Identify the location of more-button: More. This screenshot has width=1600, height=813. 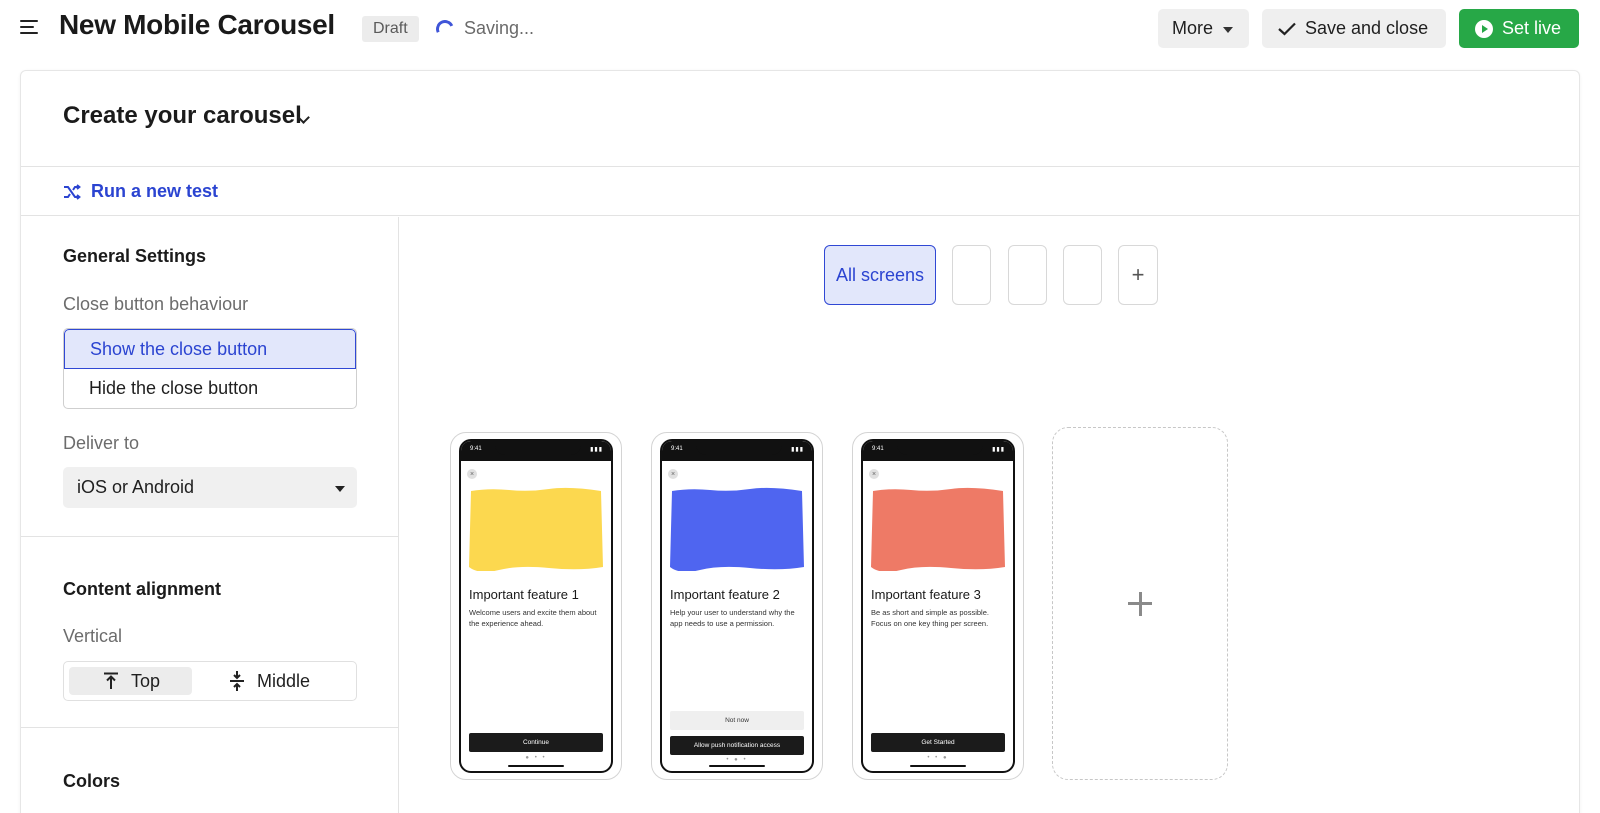
(1203, 28).